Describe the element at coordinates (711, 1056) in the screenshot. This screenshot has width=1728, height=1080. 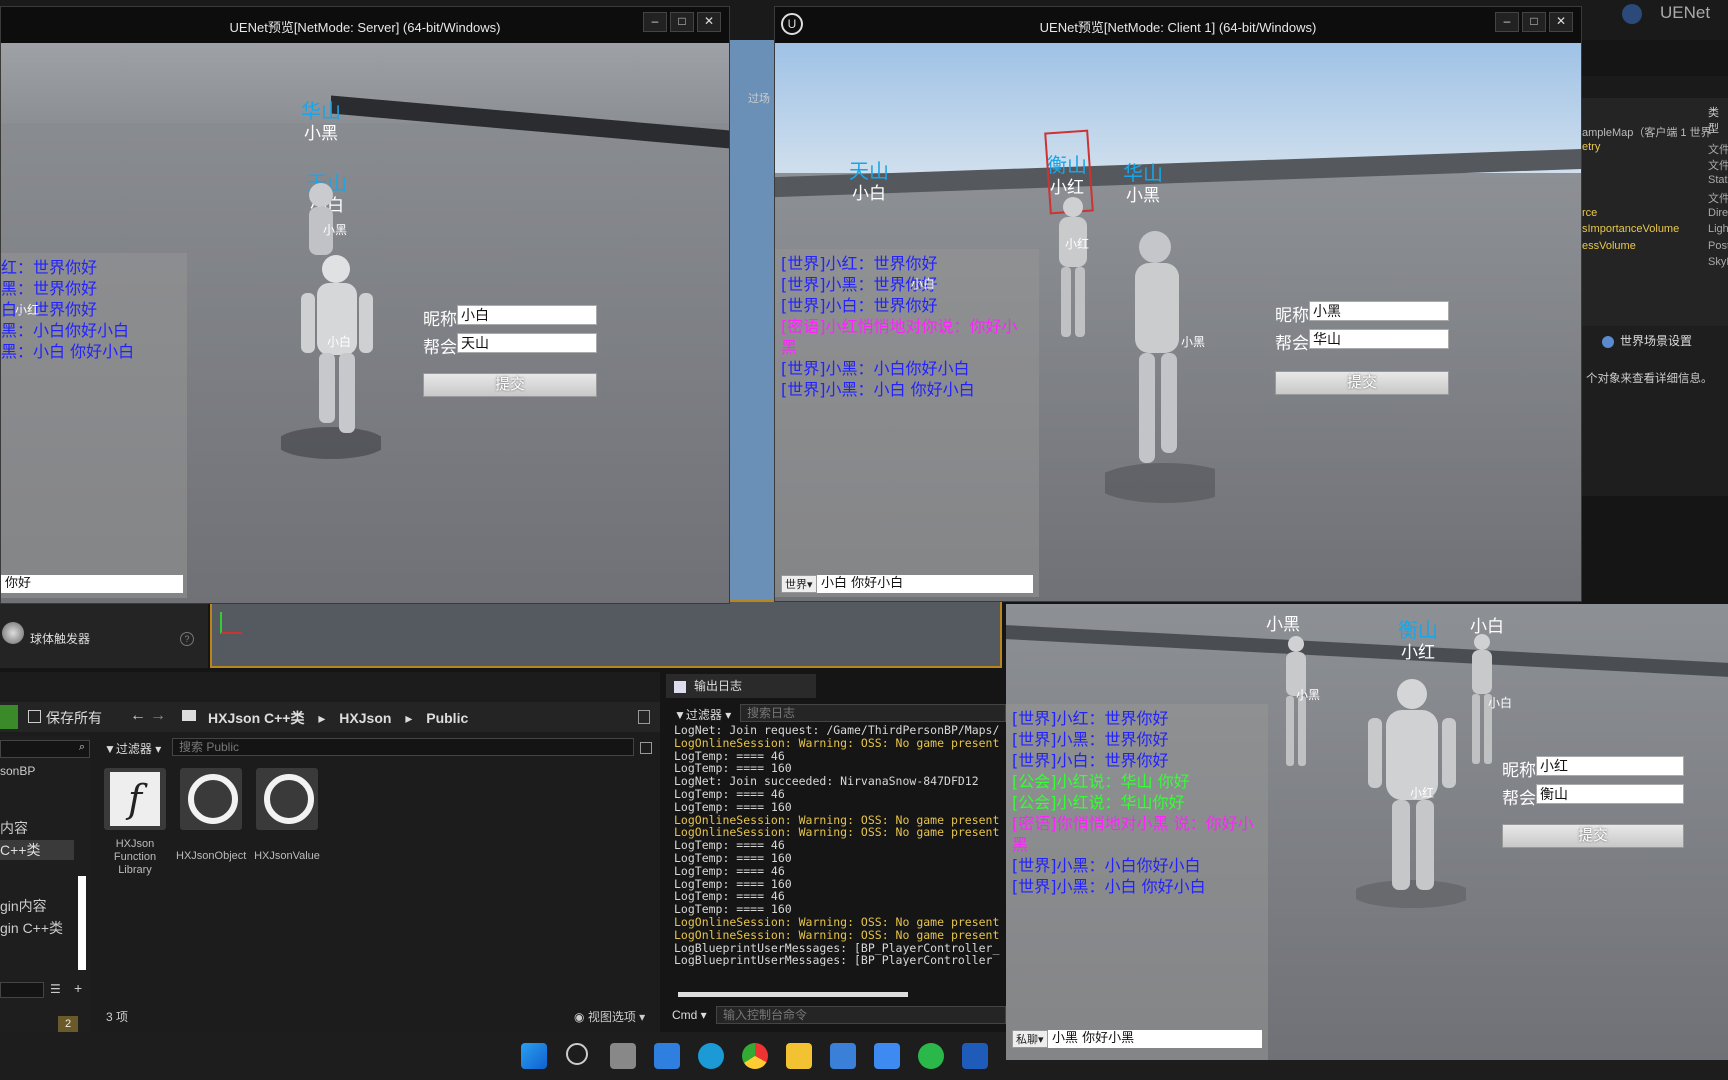
I see `edge-icon` at that location.